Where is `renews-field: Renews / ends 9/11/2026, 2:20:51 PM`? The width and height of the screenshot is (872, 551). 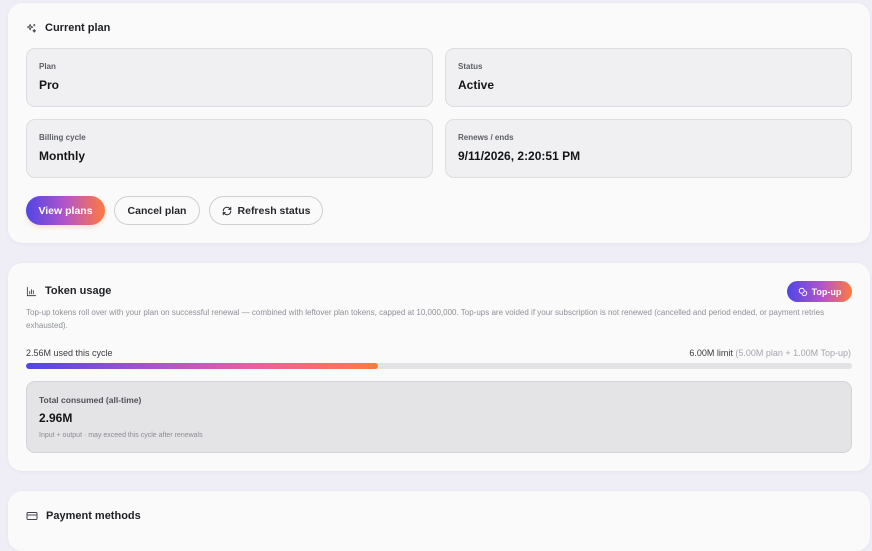 renews-field: Renews / ends 9/11/2026, 2:20:51 PM is located at coordinates (648, 148).